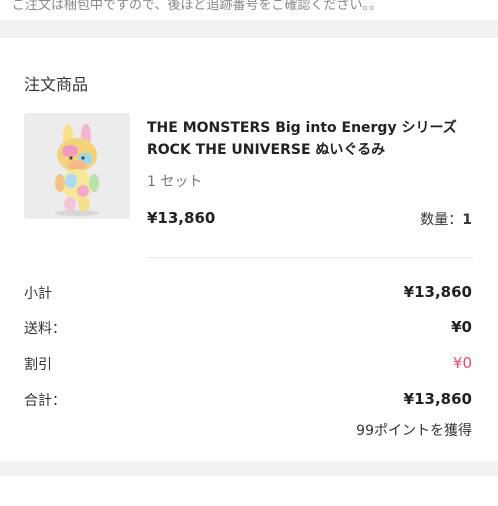 The width and height of the screenshot is (498, 506). What do you see at coordinates (197, 6) in the screenshot?
I see `notice-text: ご注文は梱包中ですので、後ほど追跡番号をご確認ください。。` at bounding box center [197, 6].